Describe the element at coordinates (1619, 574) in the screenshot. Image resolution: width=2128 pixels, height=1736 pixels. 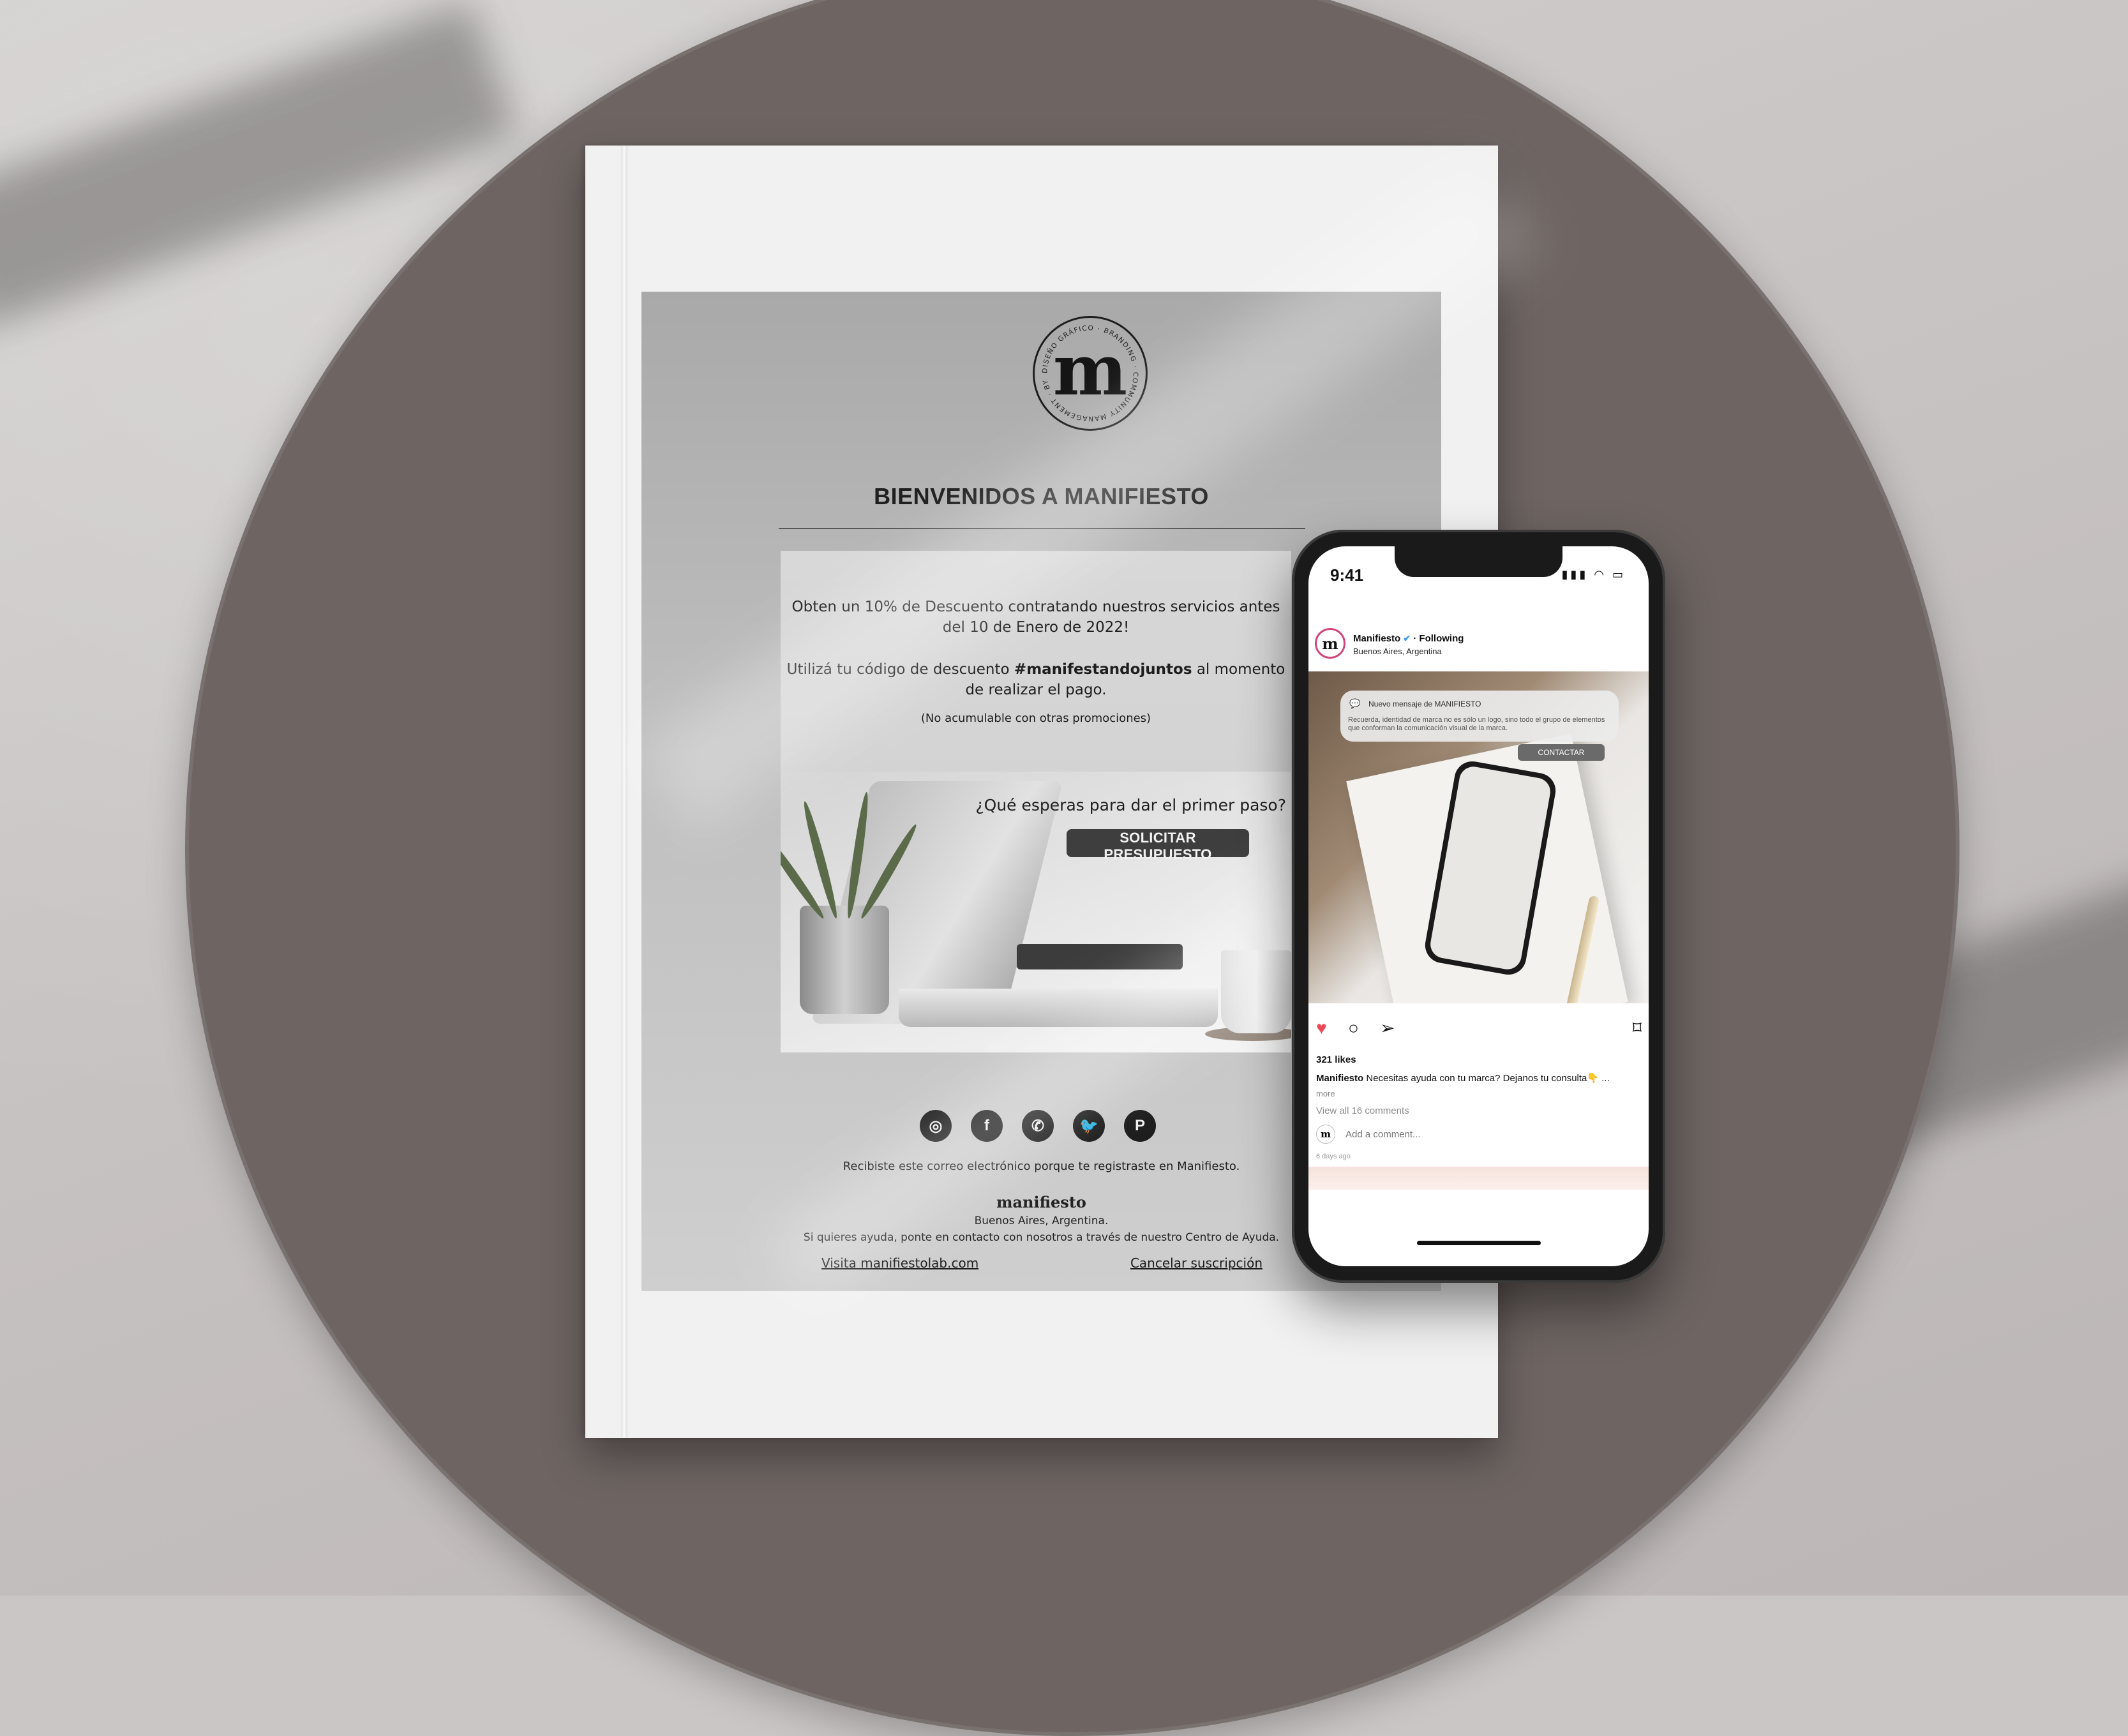
I see `battery-icon: ▭` at that location.